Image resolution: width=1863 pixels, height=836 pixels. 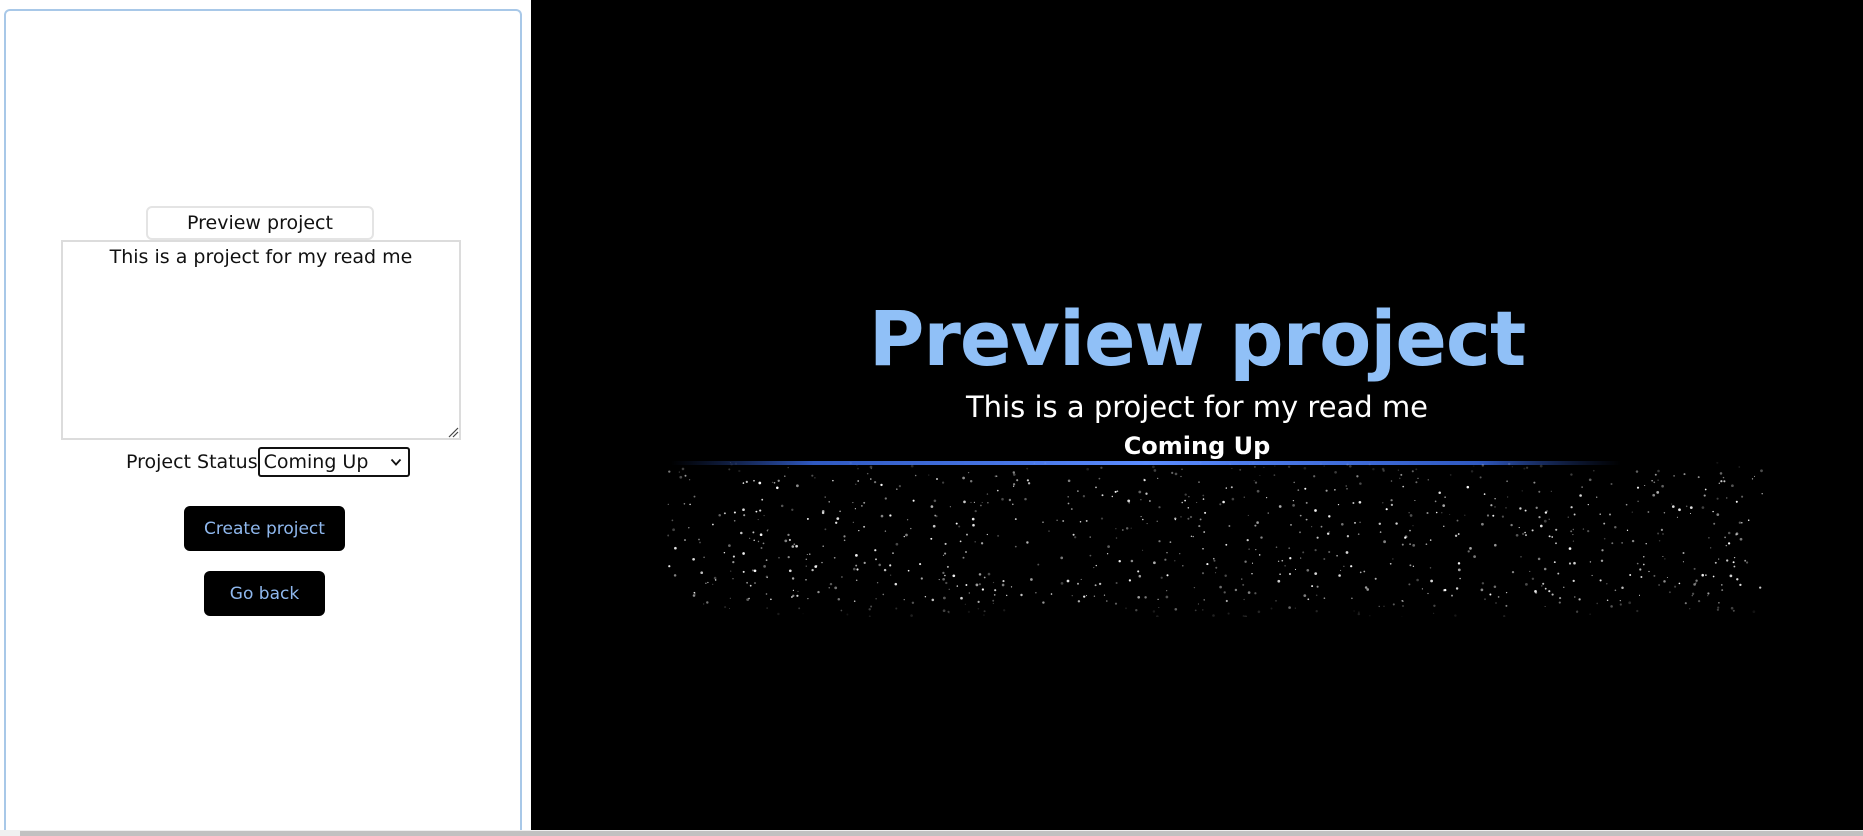 What do you see at coordinates (395, 462) in the screenshot?
I see `chevron-down-icon` at bounding box center [395, 462].